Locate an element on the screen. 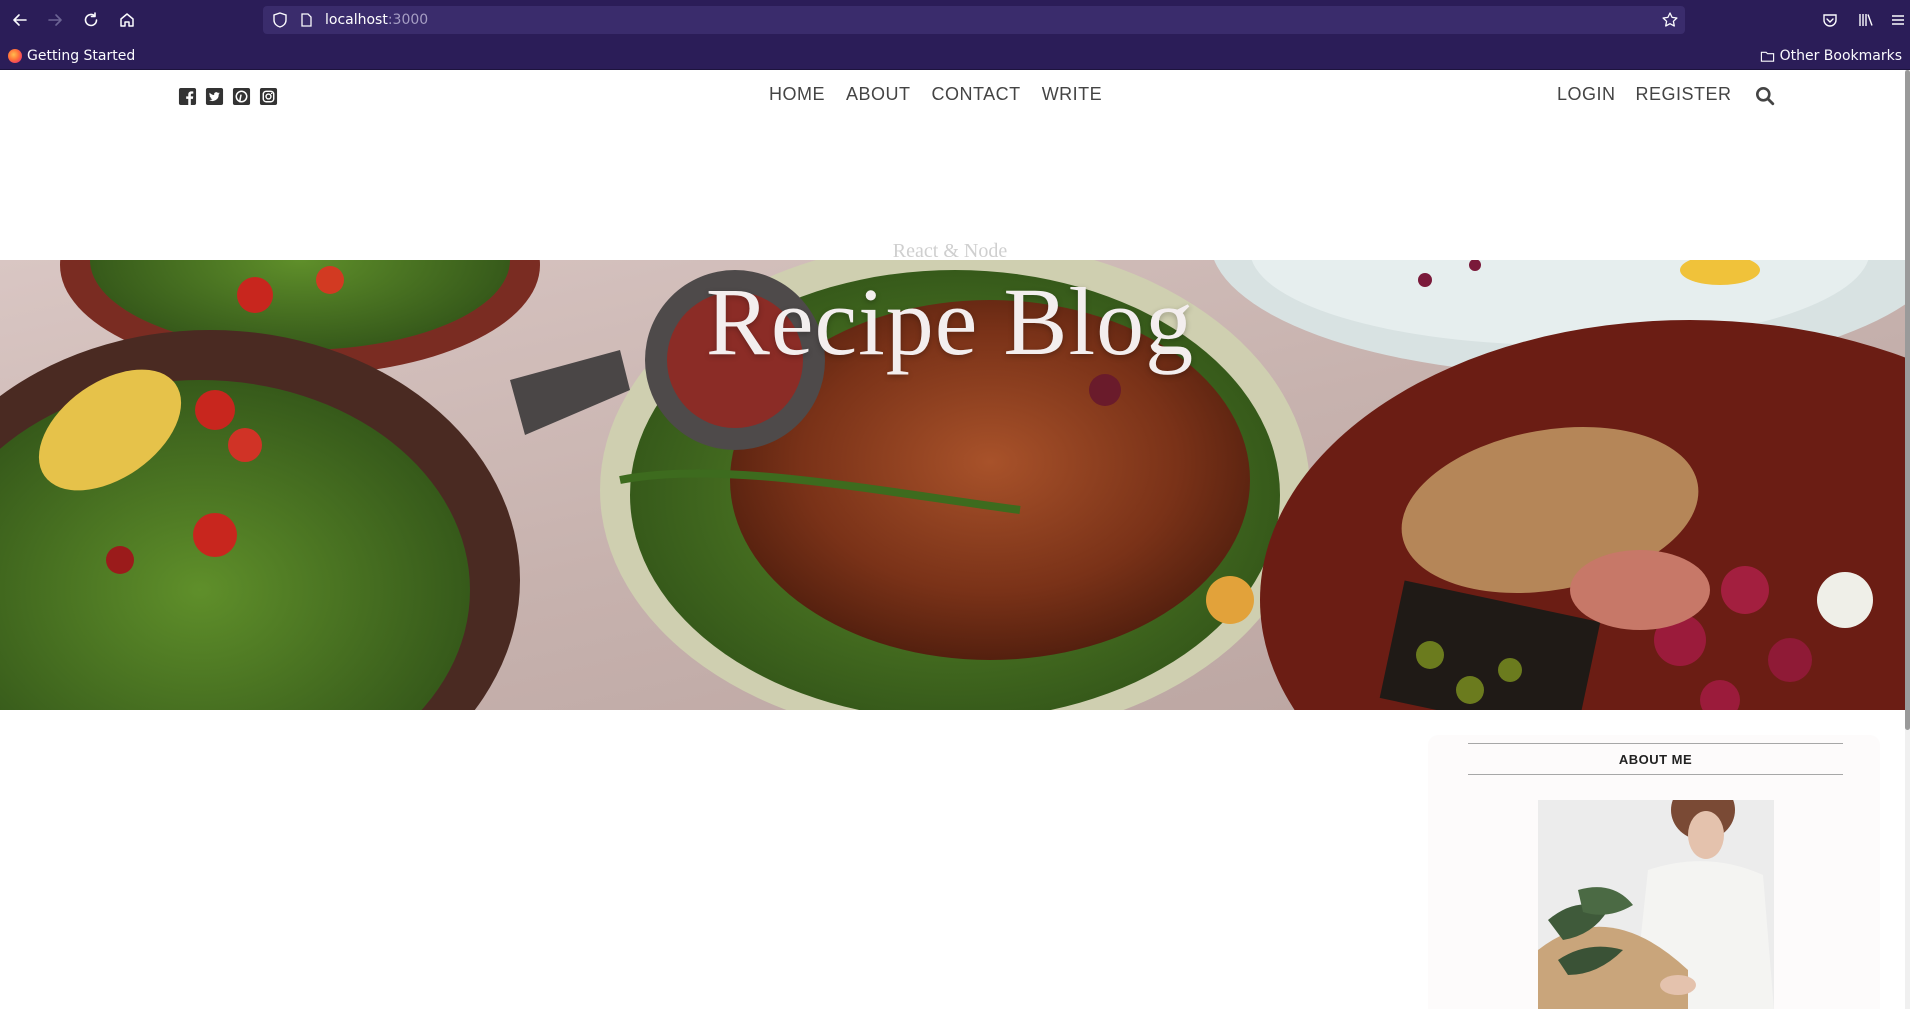 The width and height of the screenshot is (1910, 1009). pocket-button is located at coordinates (1830, 20).